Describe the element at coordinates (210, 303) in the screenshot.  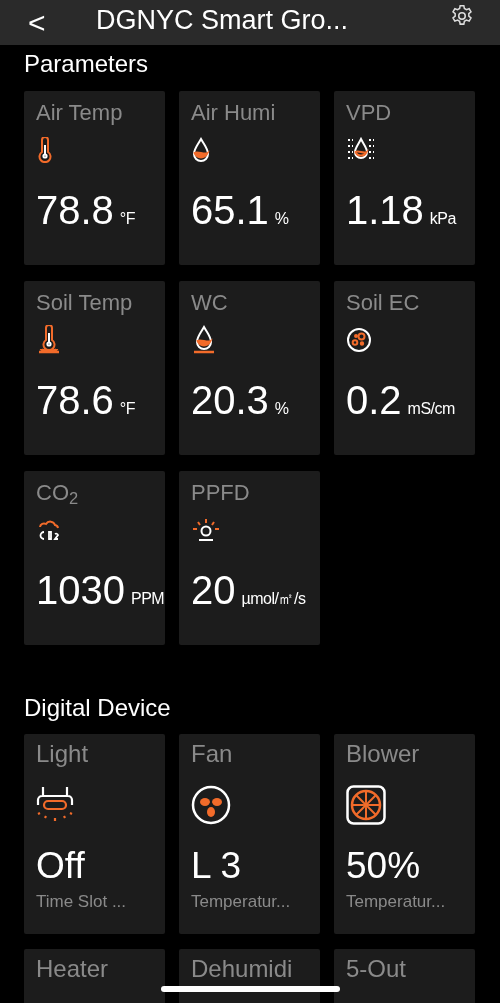
I see `card-label: WC` at that location.